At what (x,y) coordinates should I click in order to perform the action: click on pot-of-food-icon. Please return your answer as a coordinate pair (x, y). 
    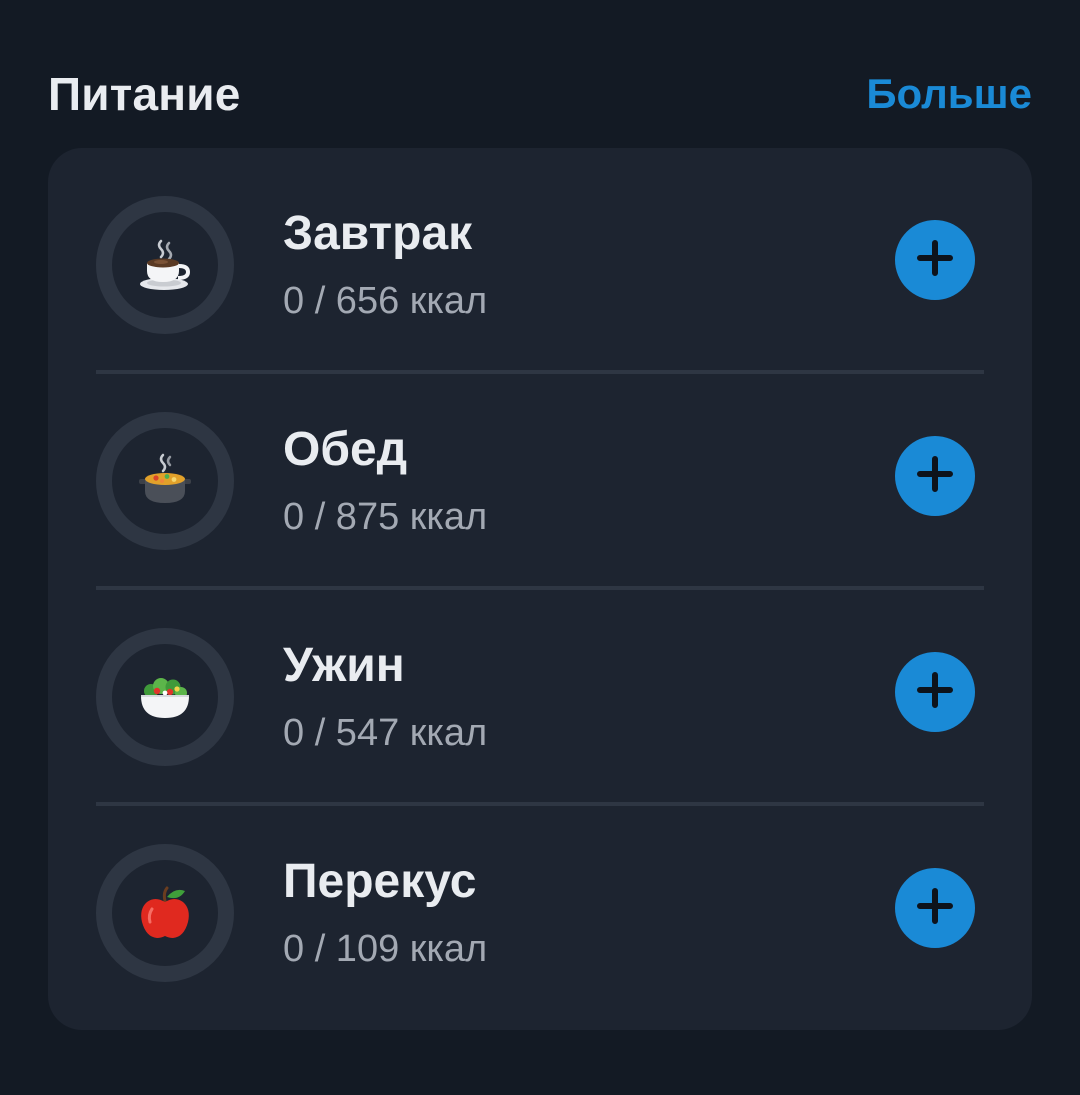
    Looking at the image, I should click on (165, 481).